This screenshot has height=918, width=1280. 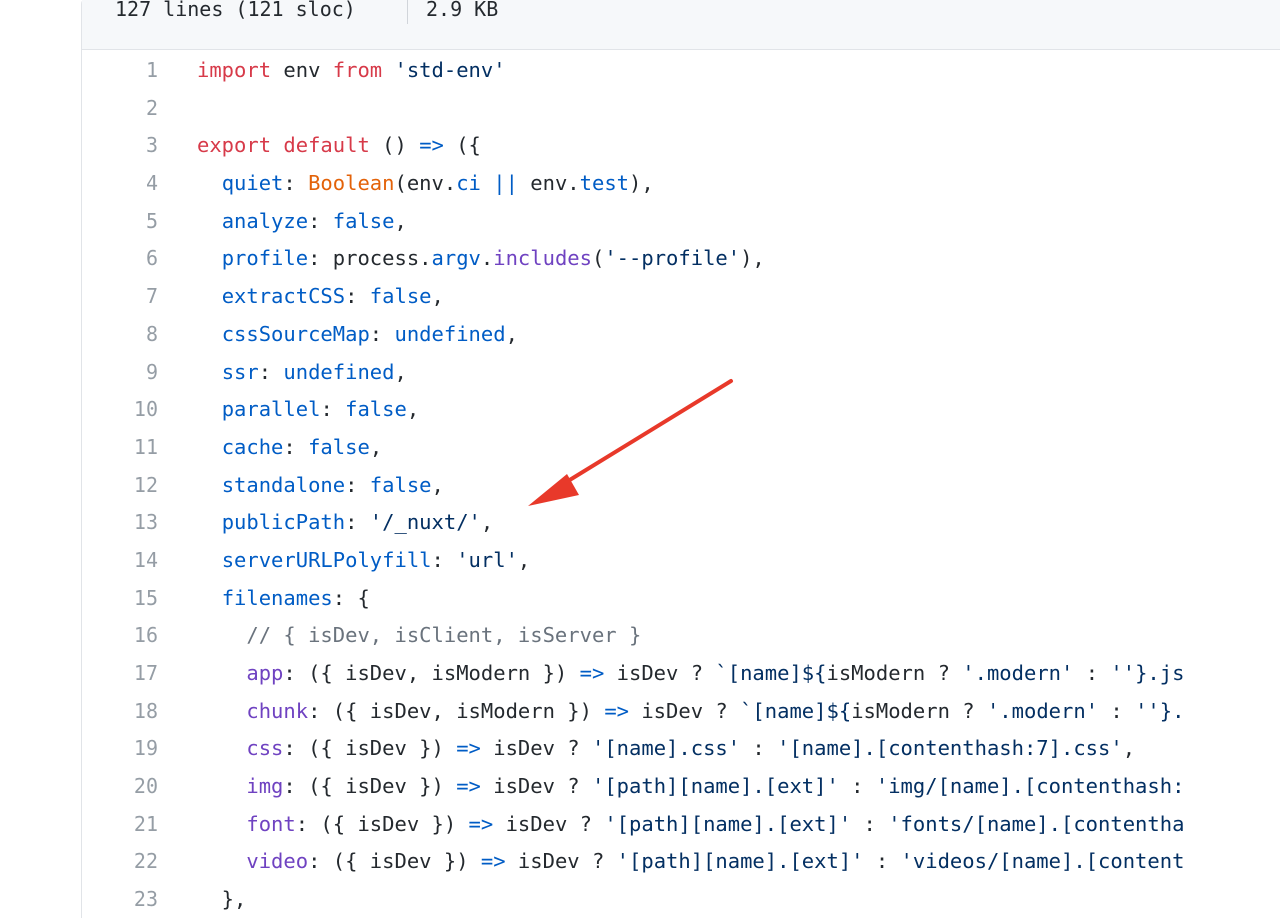 I want to click on line-code: },, so click(x=222, y=899).